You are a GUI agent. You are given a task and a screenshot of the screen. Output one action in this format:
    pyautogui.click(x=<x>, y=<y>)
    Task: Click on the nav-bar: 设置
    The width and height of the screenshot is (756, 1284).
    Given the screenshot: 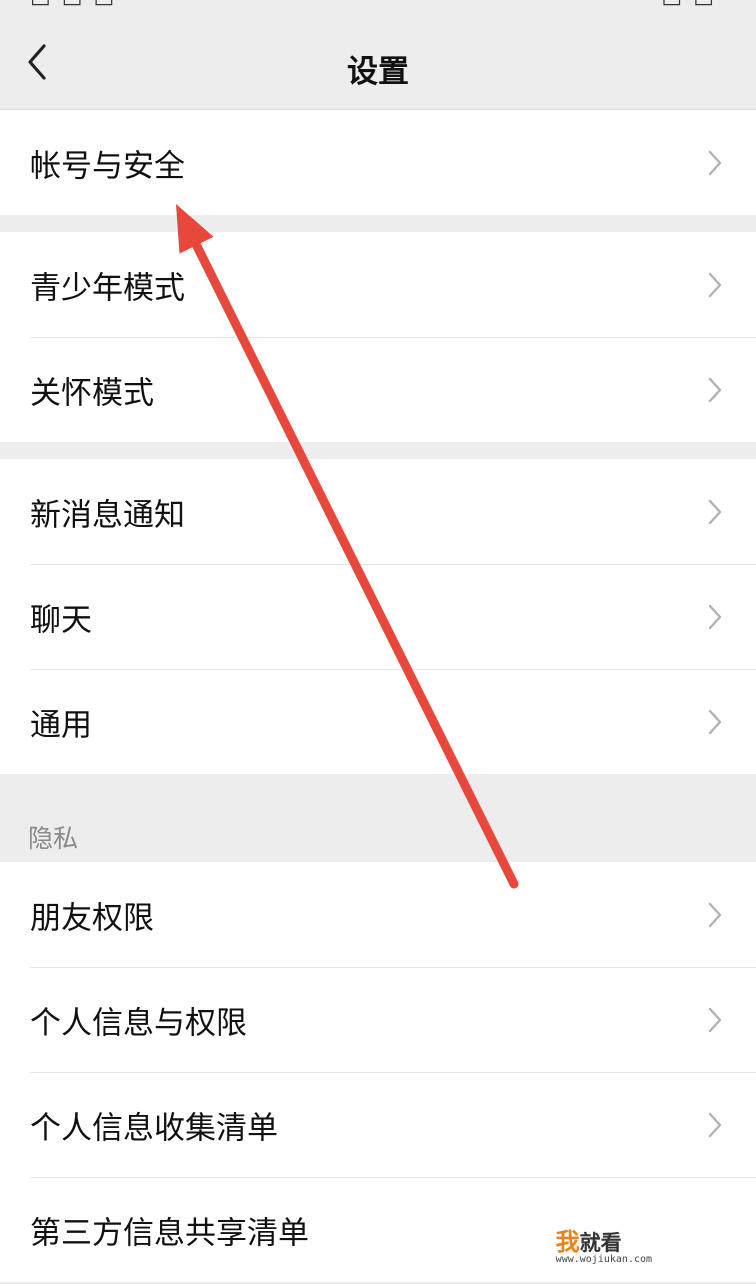 What is the action you would take?
    pyautogui.click(x=378, y=62)
    